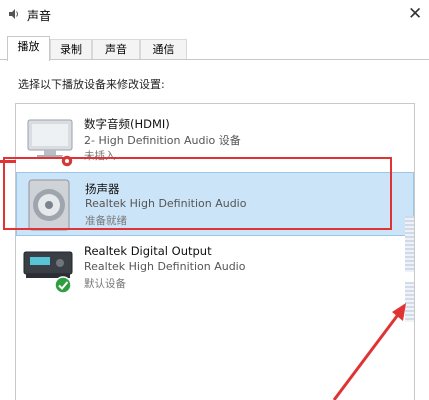 The width and height of the screenshot is (429, 400). I want to click on digital-output-level-bars, so click(409, 302).